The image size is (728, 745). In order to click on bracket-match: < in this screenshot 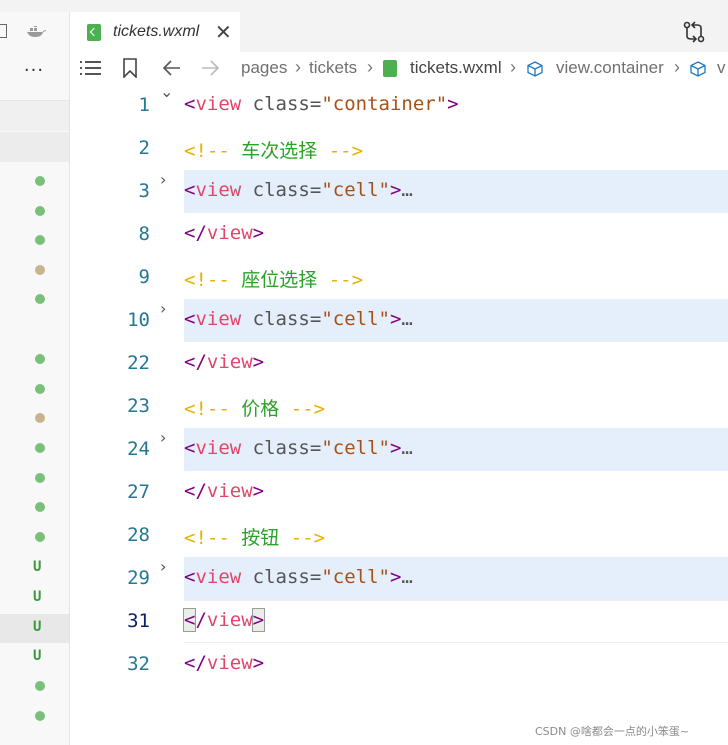, I will do `click(189, 620)`.